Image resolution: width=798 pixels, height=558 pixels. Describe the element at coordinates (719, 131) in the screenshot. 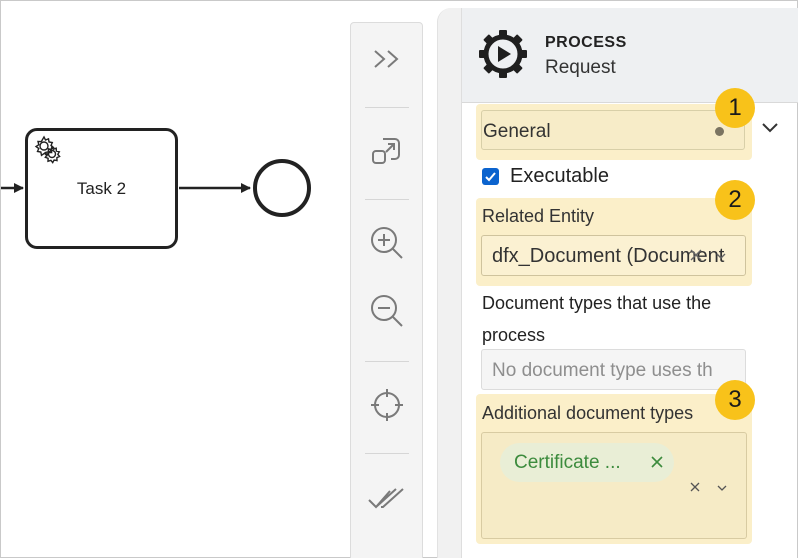

I see `group-status-dot` at that location.